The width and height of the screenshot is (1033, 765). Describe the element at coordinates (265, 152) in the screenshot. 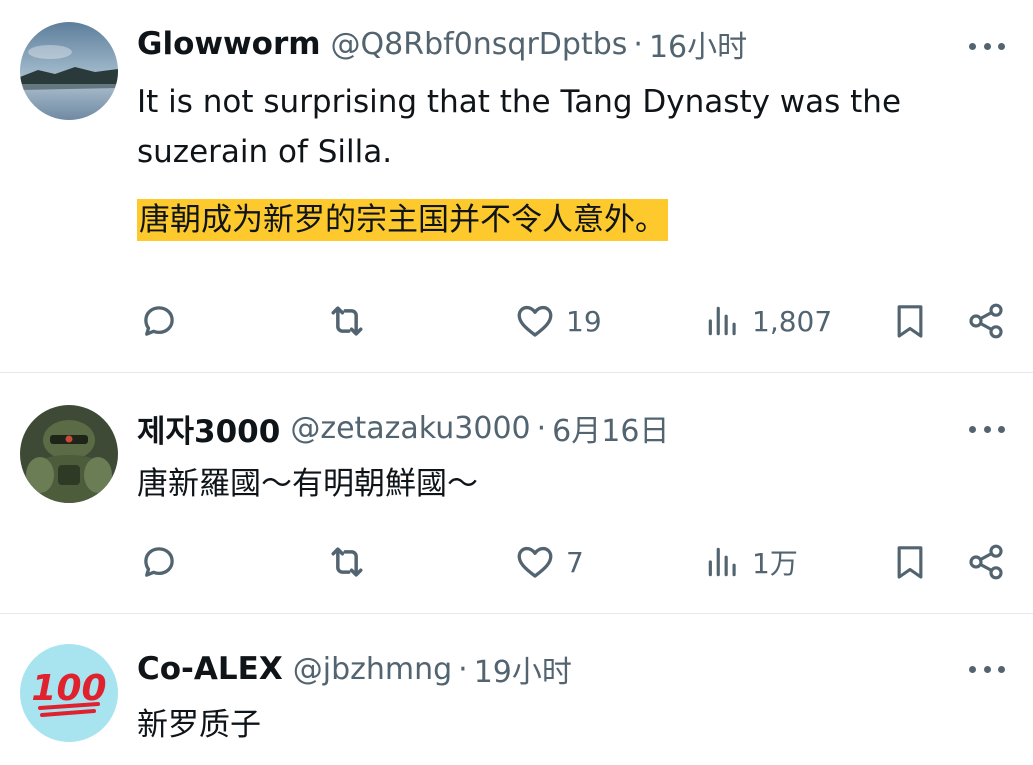

I see `tweet-text-line: suzerain of Silla.` at that location.